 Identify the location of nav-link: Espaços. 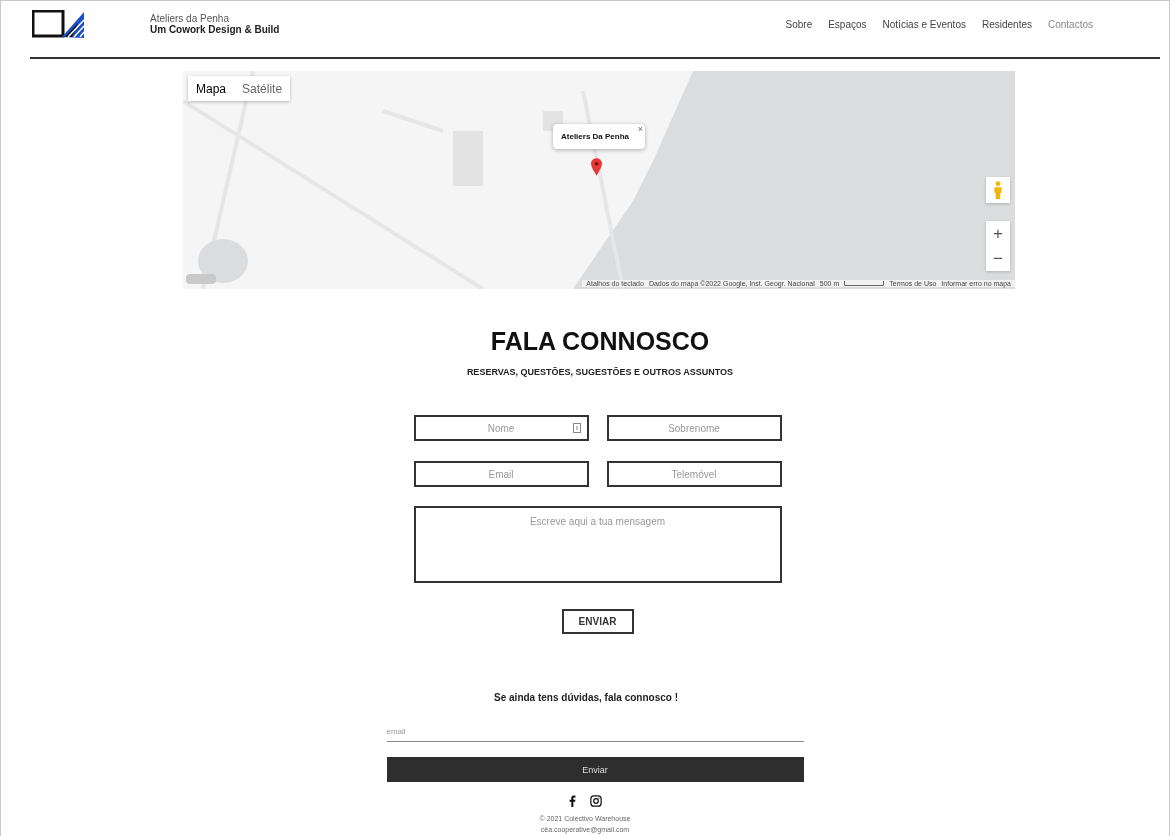
(847, 24).